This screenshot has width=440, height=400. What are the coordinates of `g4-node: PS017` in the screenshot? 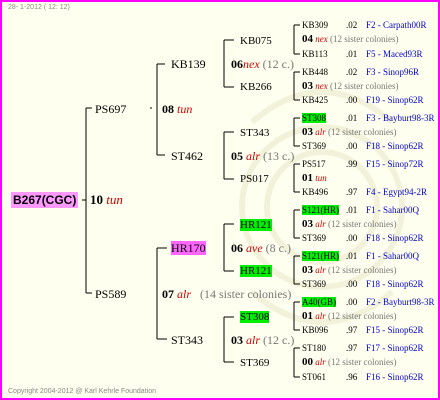 It's located at (254, 179).